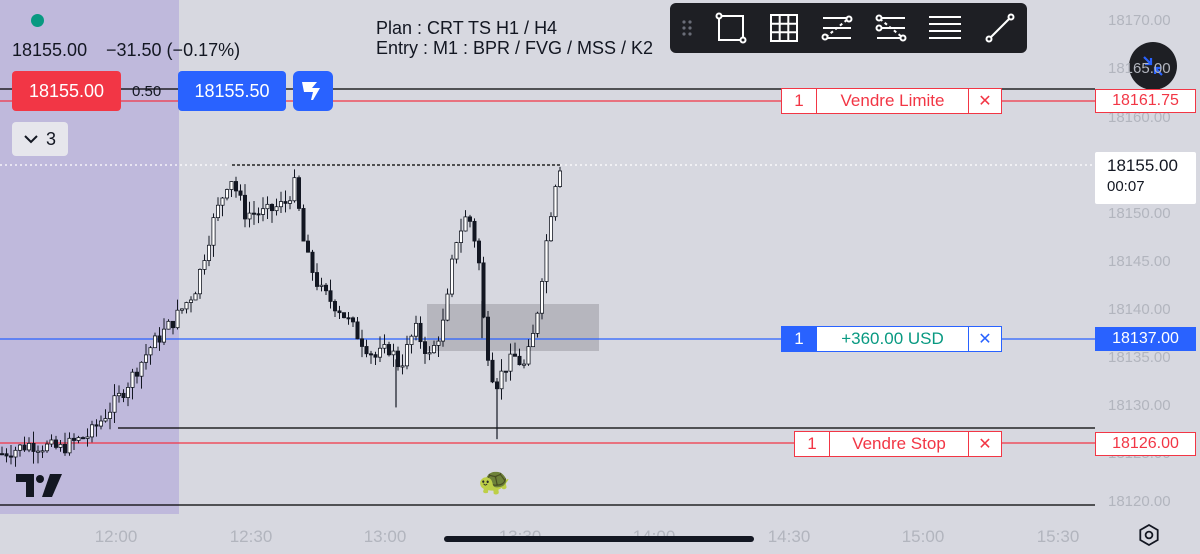  I want to click on x-tick: 12:30, so click(251, 536).